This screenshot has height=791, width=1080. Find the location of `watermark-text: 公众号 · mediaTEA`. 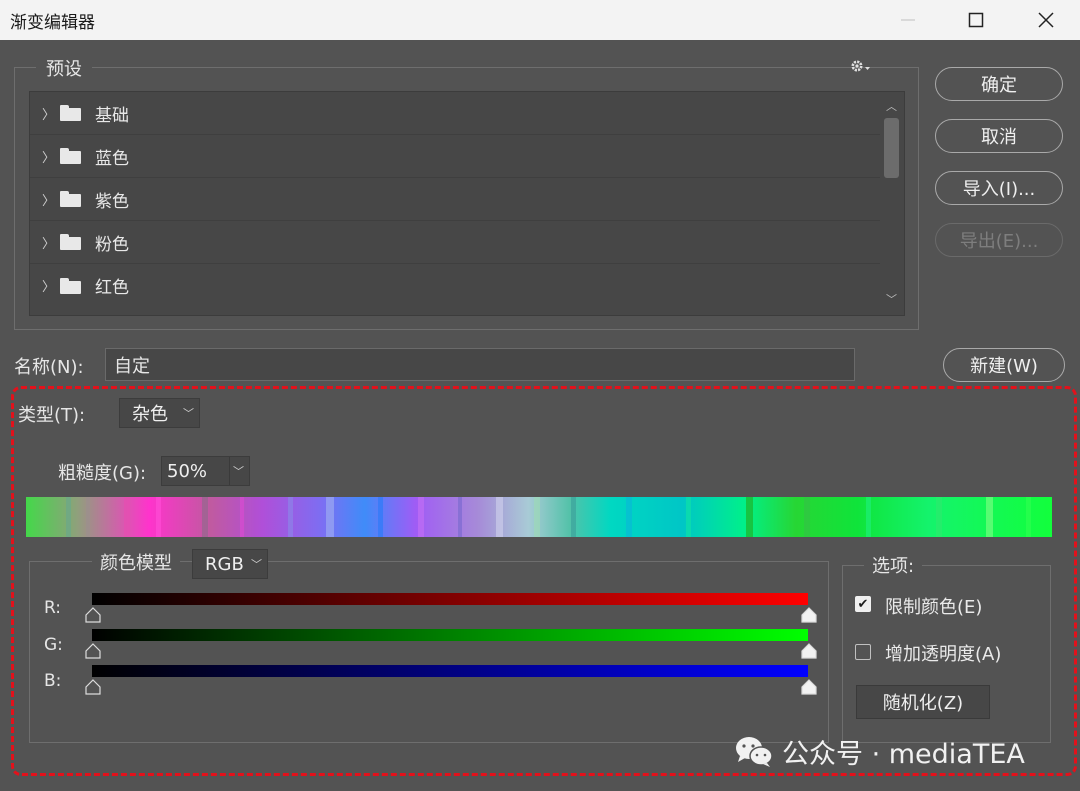

watermark-text: 公众号 · mediaTEA is located at coordinates (903, 754).